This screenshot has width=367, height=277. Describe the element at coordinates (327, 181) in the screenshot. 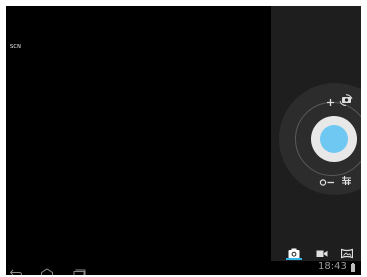

I see `zoom-out-icon` at that location.